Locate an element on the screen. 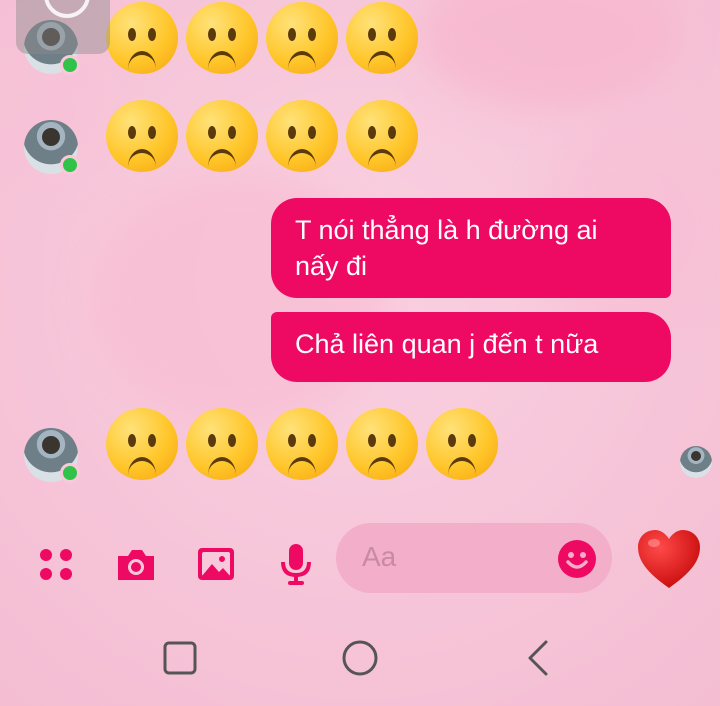 The width and height of the screenshot is (720, 706). seen-avatar is located at coordinates (696, 462).